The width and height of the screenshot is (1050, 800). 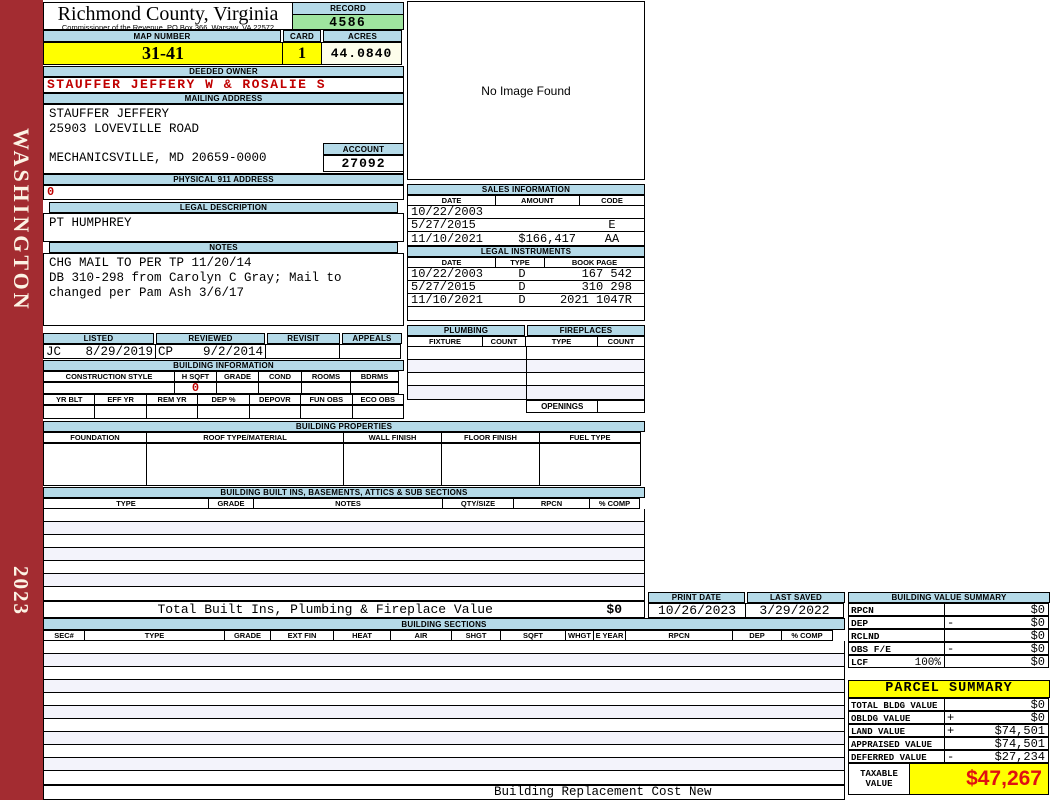 I want to click on fixture-header: FIXTURE, so click(x=445, y=341).